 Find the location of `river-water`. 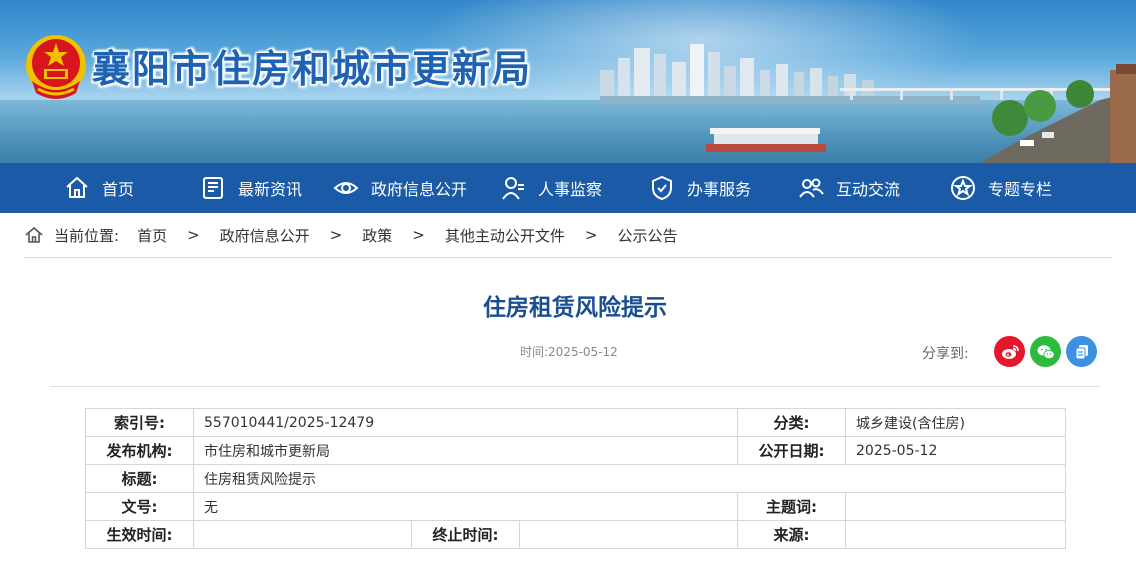

river-water is located at coordinates (568, 131).